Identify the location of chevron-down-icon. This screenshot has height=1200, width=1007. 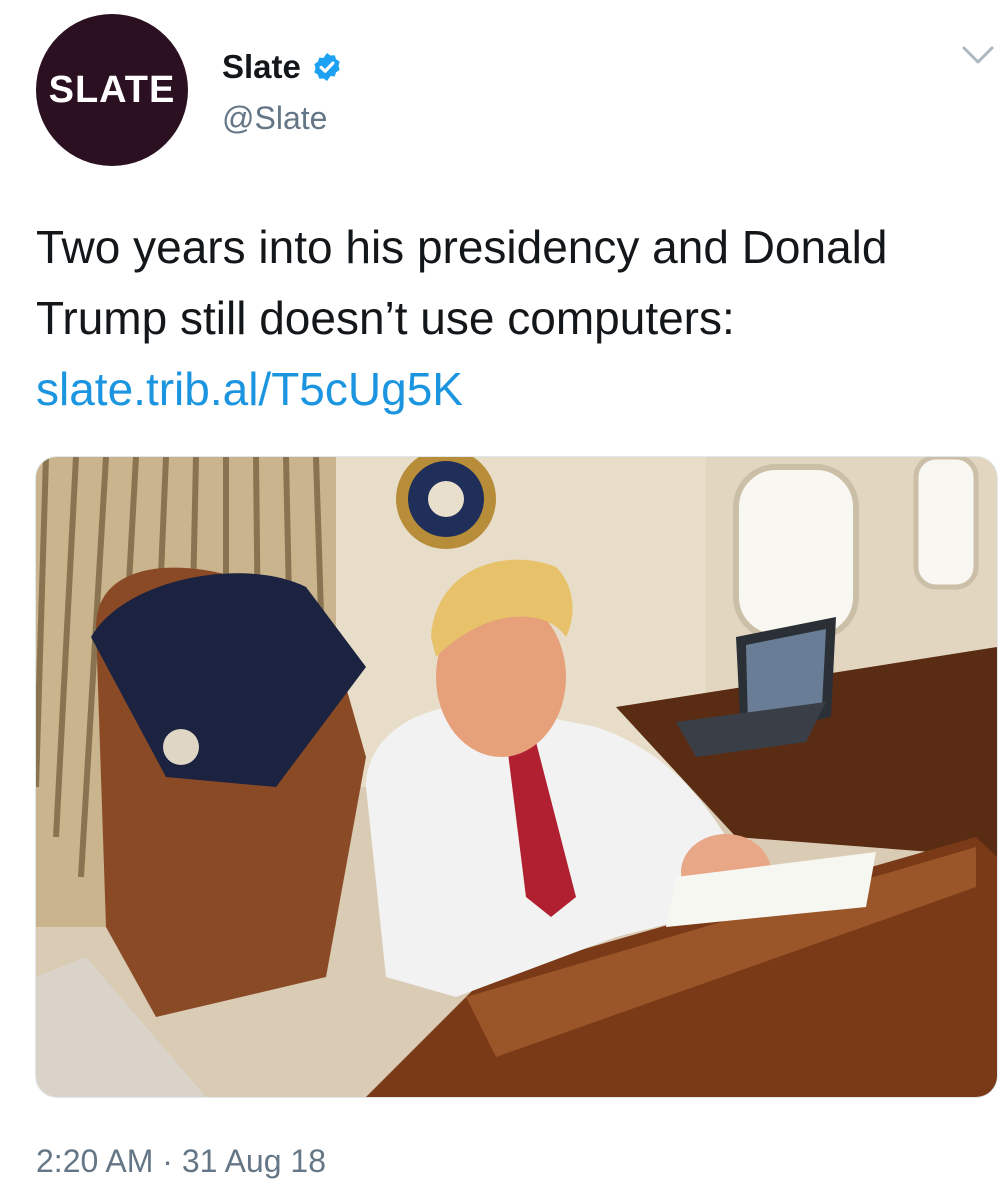
(978, 55).